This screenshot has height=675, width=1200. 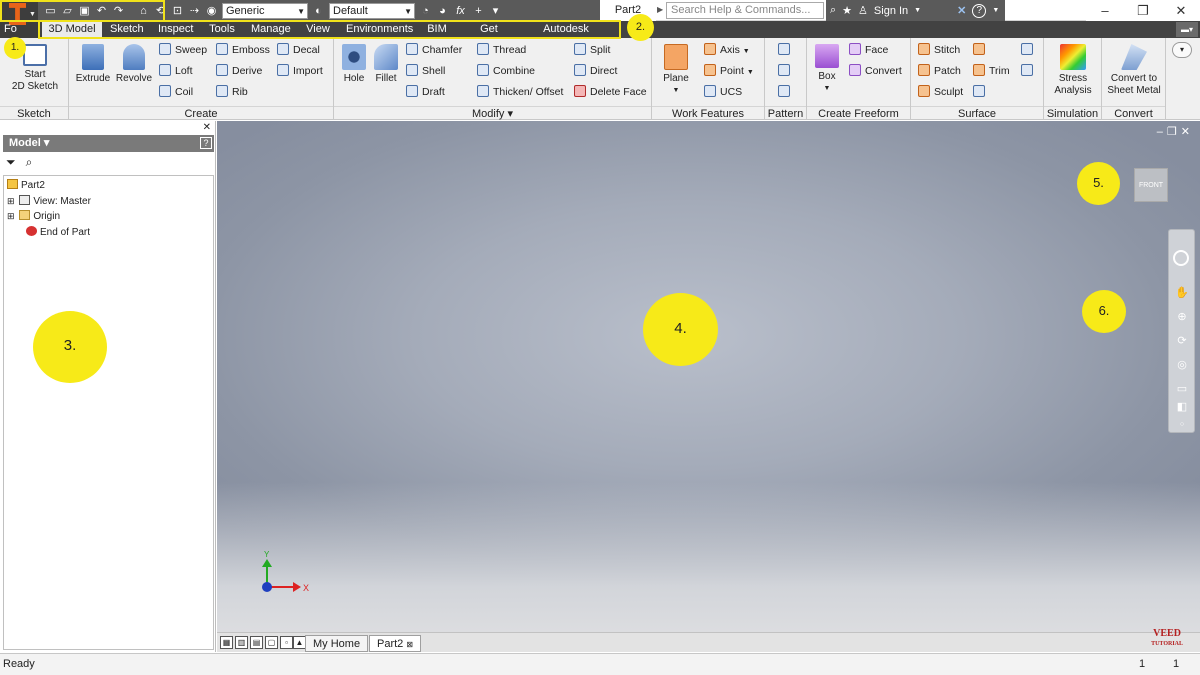 I want to click on sign-in-link: Sign In, so click(x=891, y=11).